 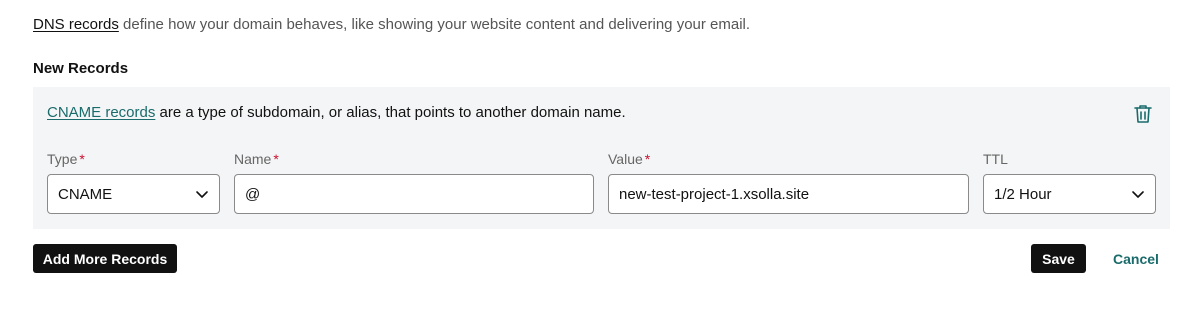 I want to click on ttl-label: TTL, so click(x=995, y=159).